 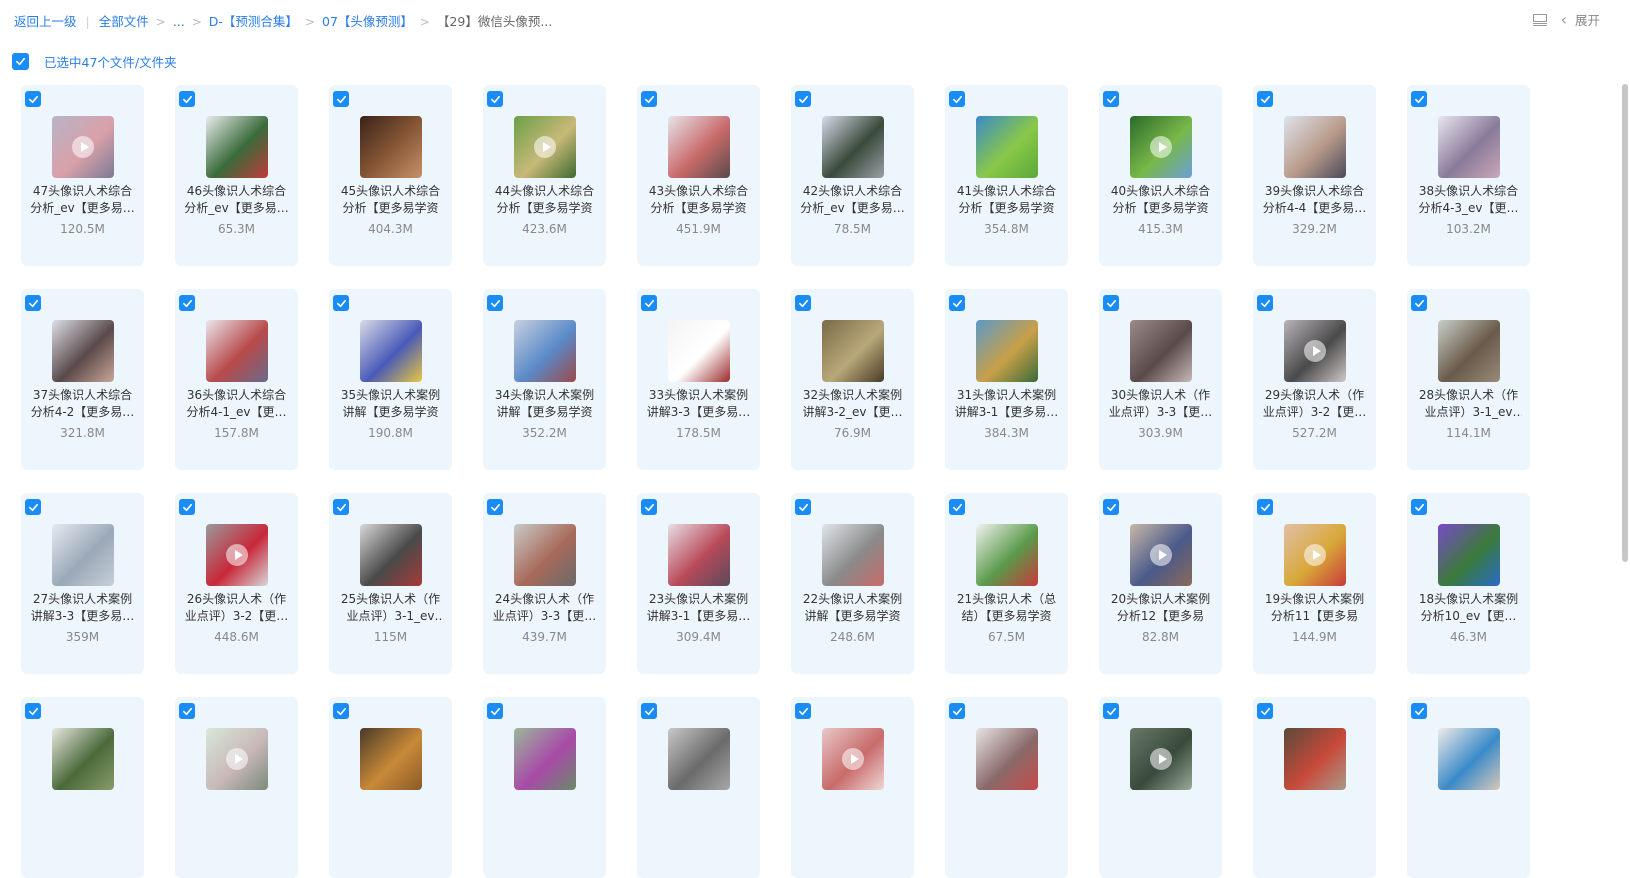 I want to click on file-card: 22头像识人术案例讲解【更多易学资 248.6M, so click(x=852, y=583).